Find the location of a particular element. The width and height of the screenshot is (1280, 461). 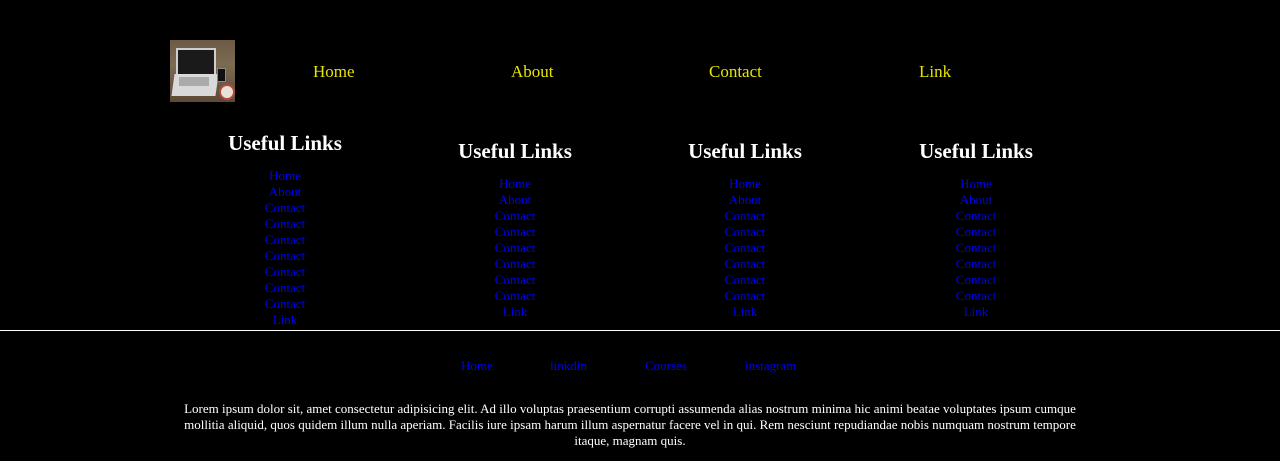

logo-image is located at coordinates (202, 71).